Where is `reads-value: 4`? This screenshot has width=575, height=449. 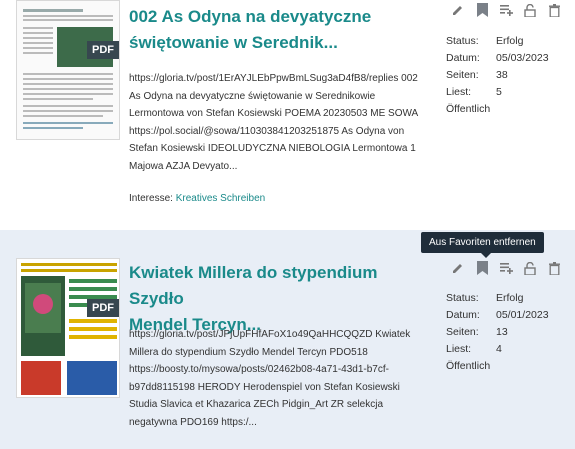
reads-value: 4 is located at coordinates (499, 349).